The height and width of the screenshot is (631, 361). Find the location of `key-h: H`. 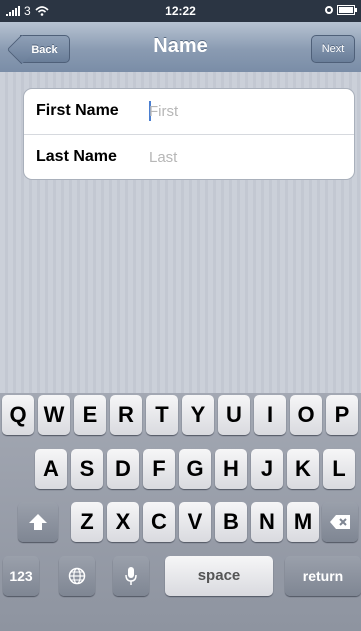

key-h: H is located at coordinates (231, 469).